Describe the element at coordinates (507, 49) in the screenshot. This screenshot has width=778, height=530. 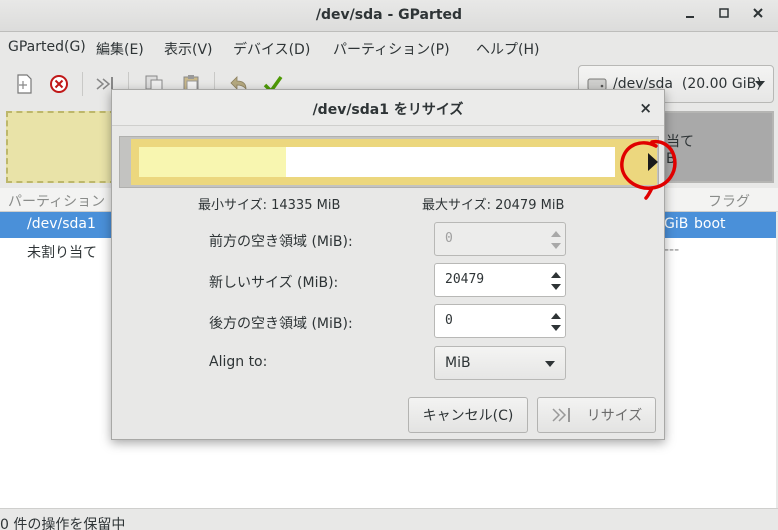
I see `menu-help: ヘルプ(H)` at that location.